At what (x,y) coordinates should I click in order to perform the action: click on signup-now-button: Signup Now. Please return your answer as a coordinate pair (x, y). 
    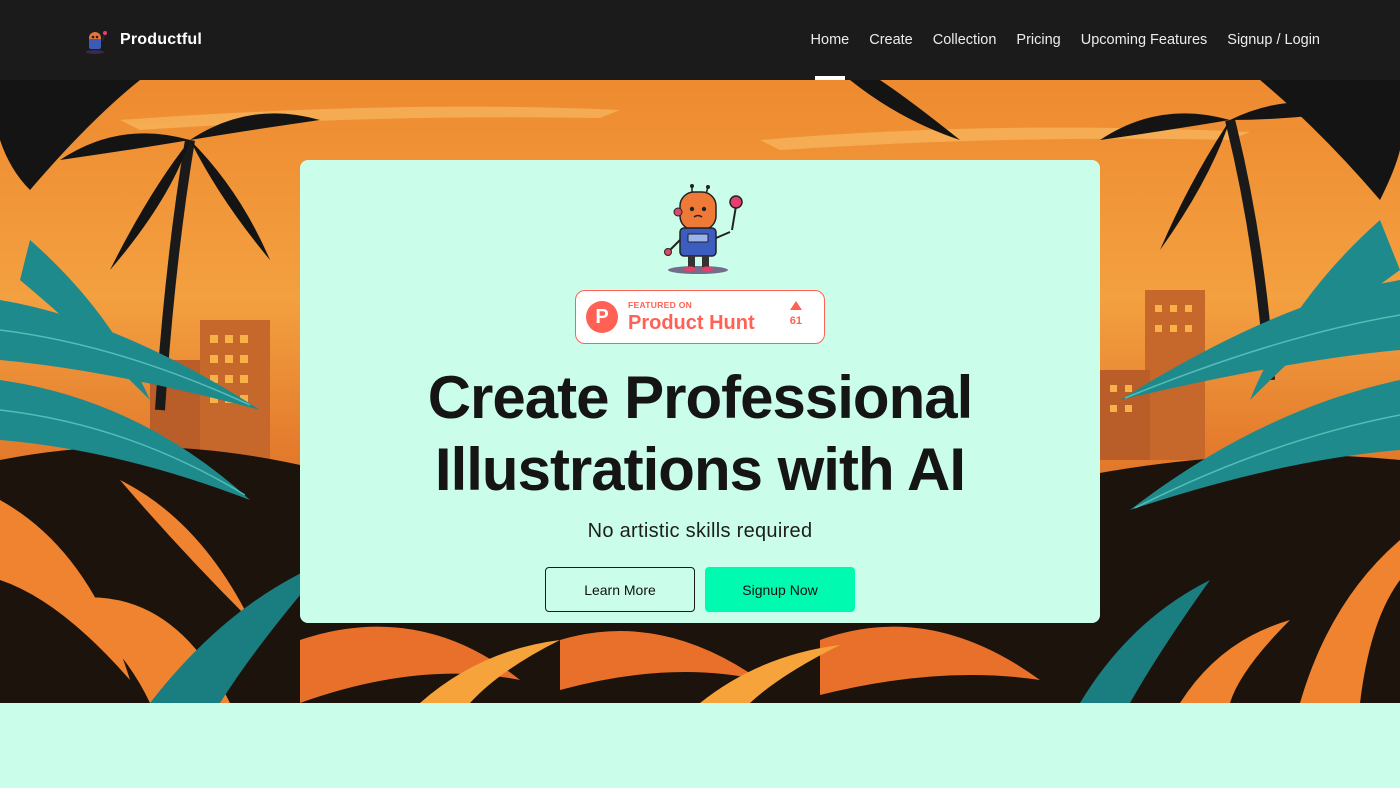
    Looking at the image, I should click on (780, 589).